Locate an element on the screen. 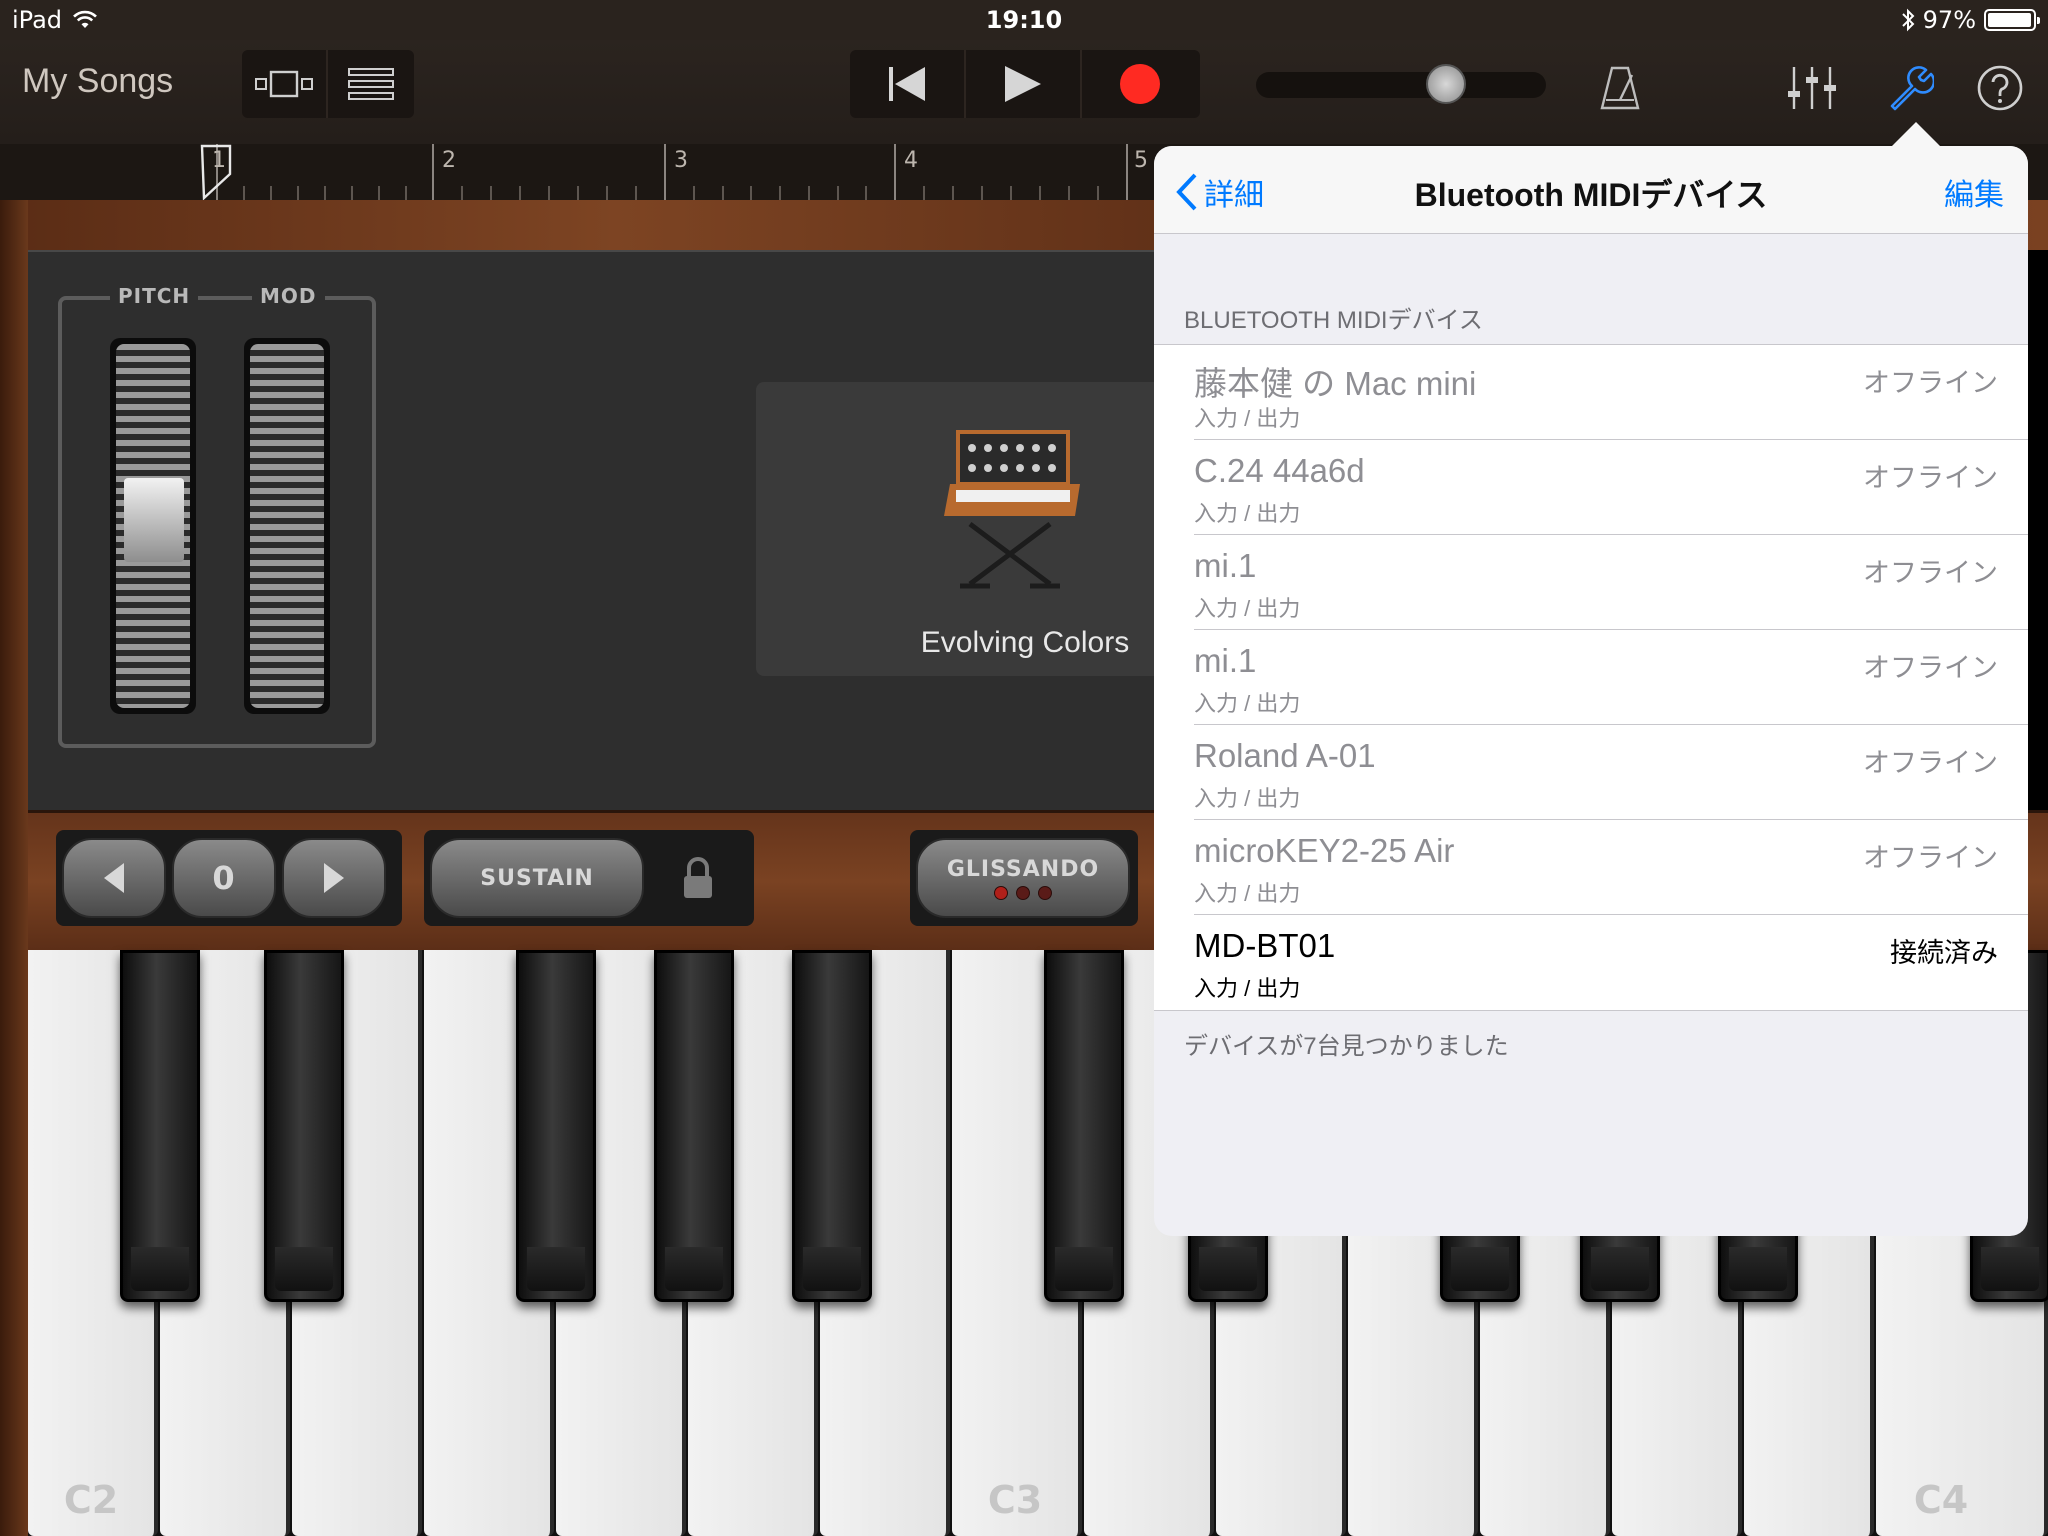 Image resolution: width=2048 pixels, height=1536 pixels. device-name: MD-BT01 is located at coordinates (1265, 945).